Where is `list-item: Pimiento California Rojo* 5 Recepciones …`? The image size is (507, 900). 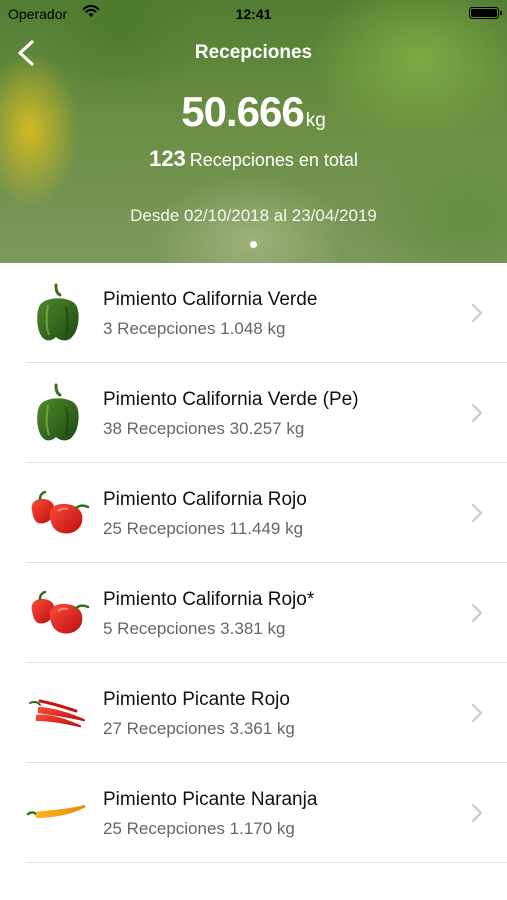
list-item: Pimiento California Rojo* 5 Recepciones … is located at coordinates (253, 613).